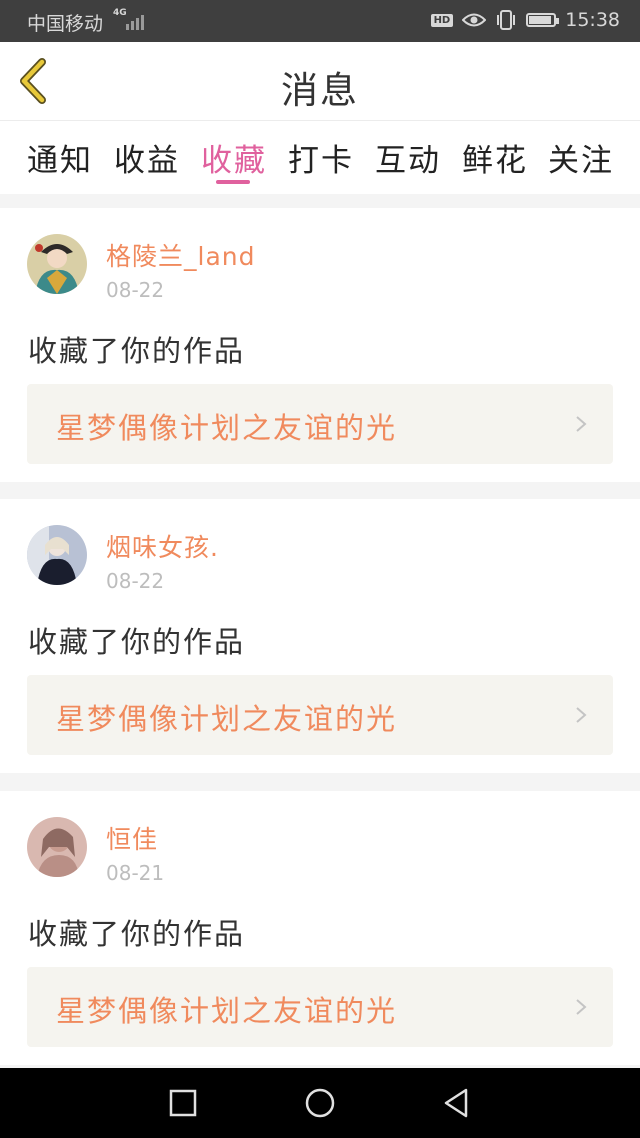  I want to click on square-recents-icon, so click(183, 1103).